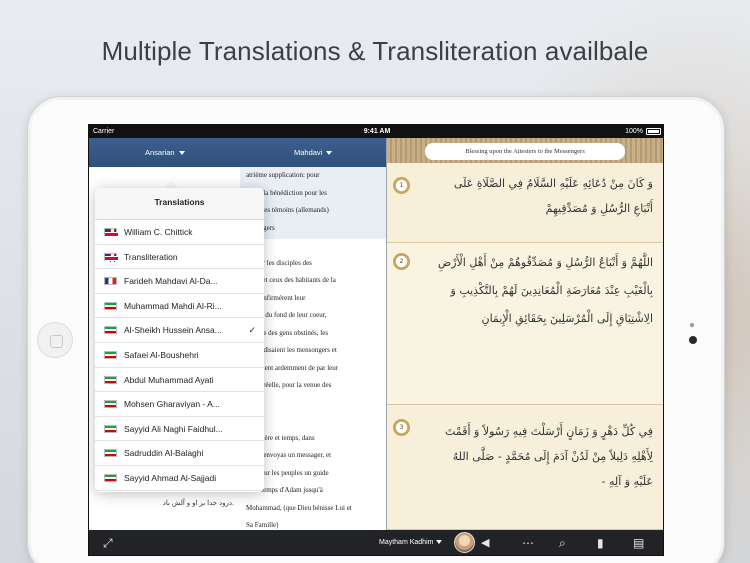  I want to click on ipad-camera, so click(693, 340).